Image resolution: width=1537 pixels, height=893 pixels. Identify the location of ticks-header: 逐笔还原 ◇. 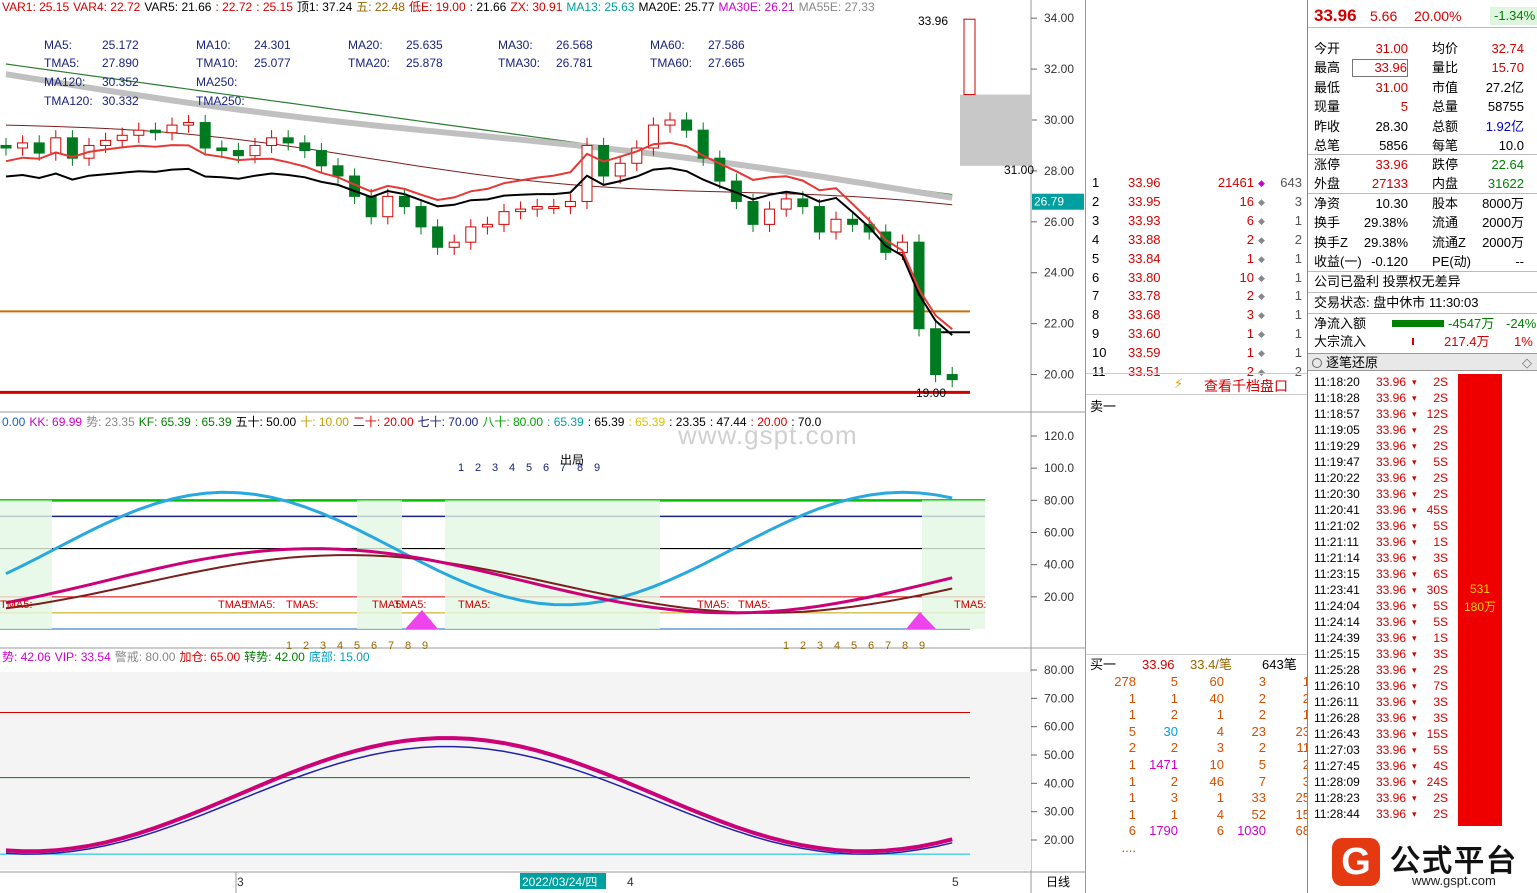
(1422, 362).